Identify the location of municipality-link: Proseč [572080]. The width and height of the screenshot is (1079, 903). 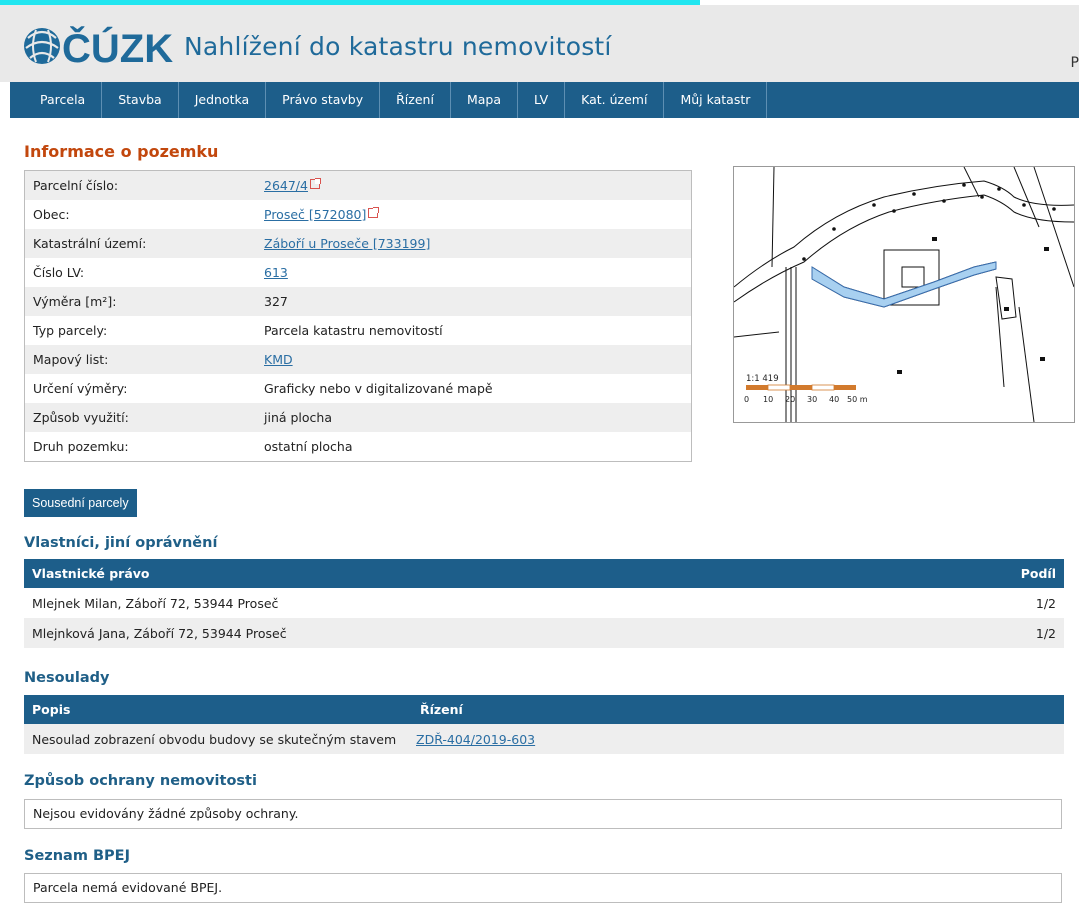
(315, 214).